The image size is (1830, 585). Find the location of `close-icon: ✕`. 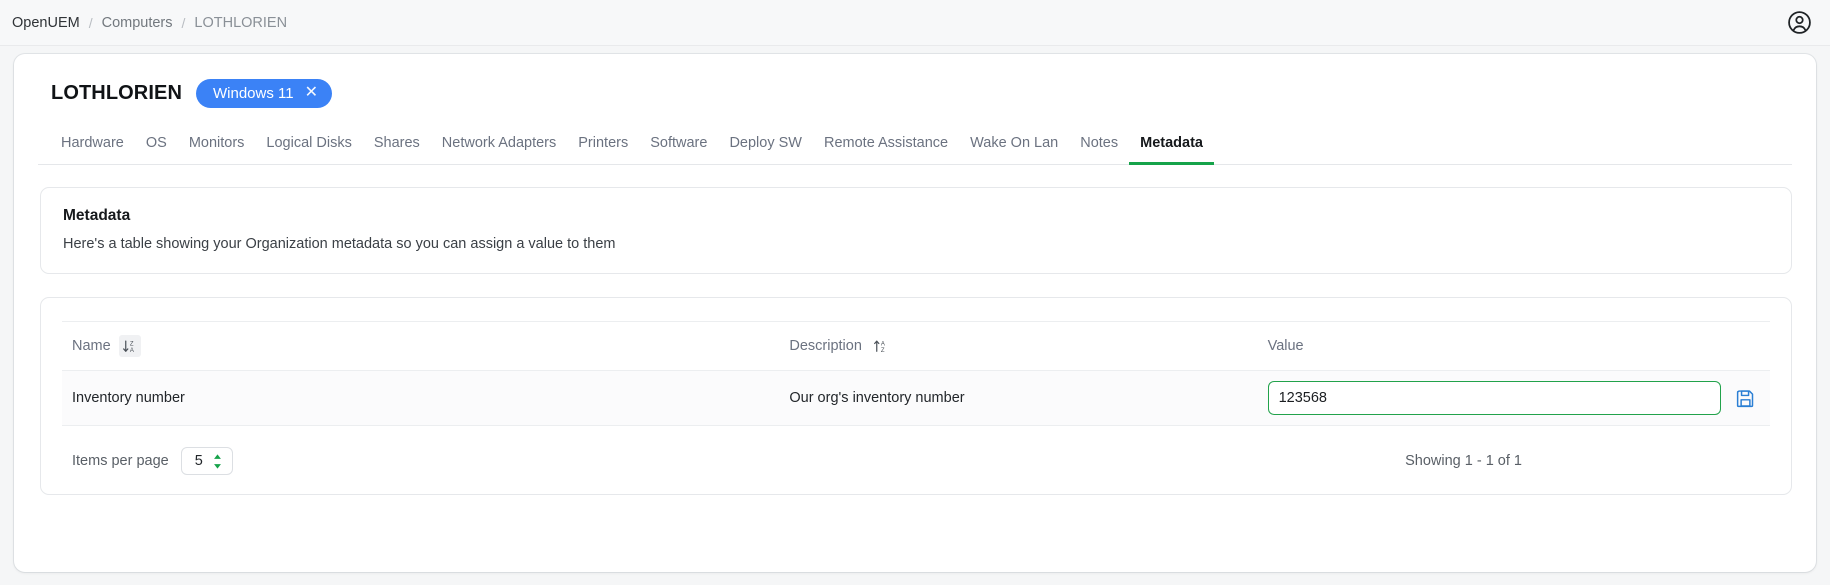

close-icon: ✕ is located at coordinates (311, 92).